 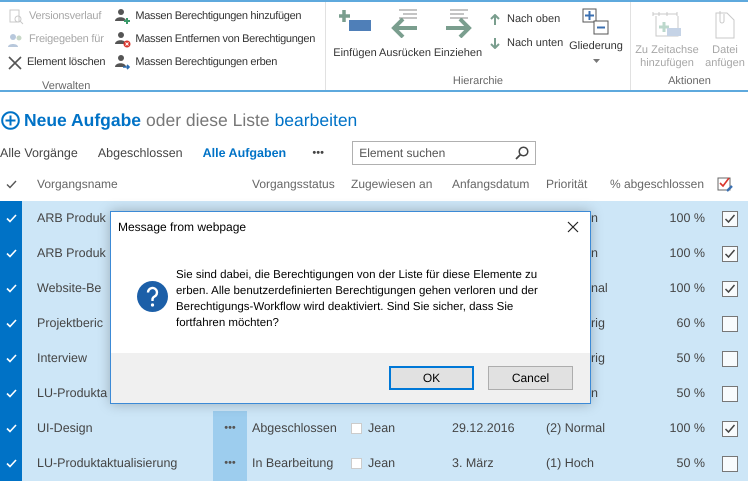 I want to click on column-header: Vorgangsstatus, so click(x=301, y=184).